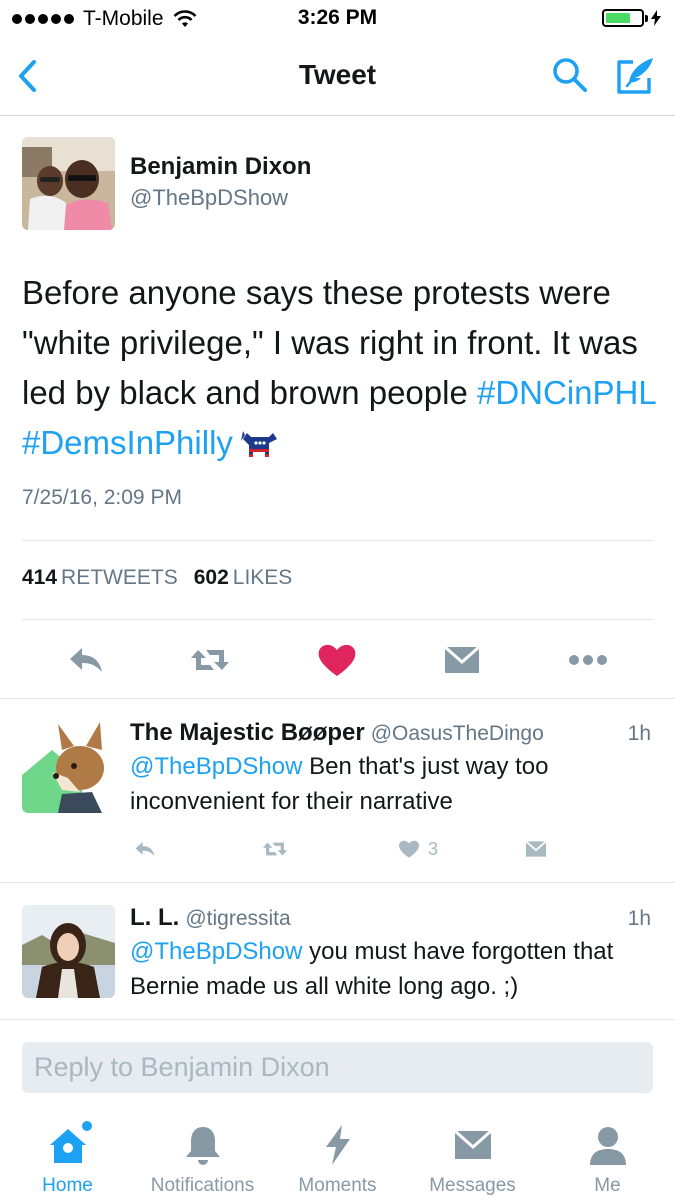 The image size is (675, 1200). I want to click on more-options-icon, so click(588, 660).